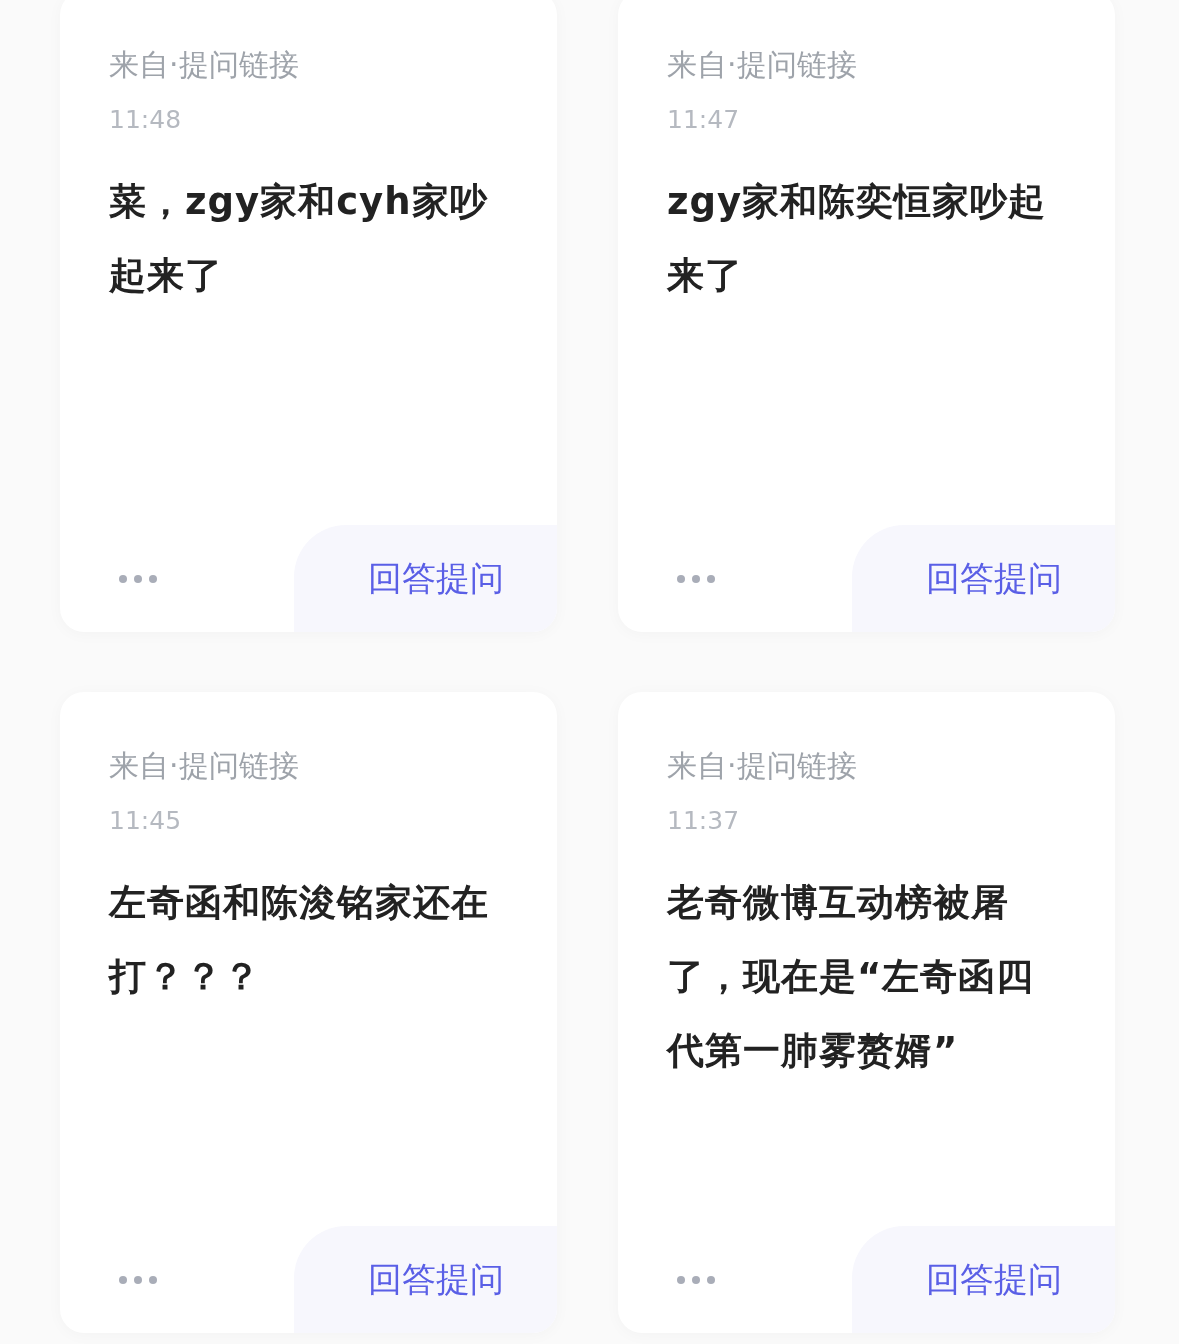 This screenshot has height=1344, width=1179. I want to click on timestamp: 11:48, so click(146, 120).